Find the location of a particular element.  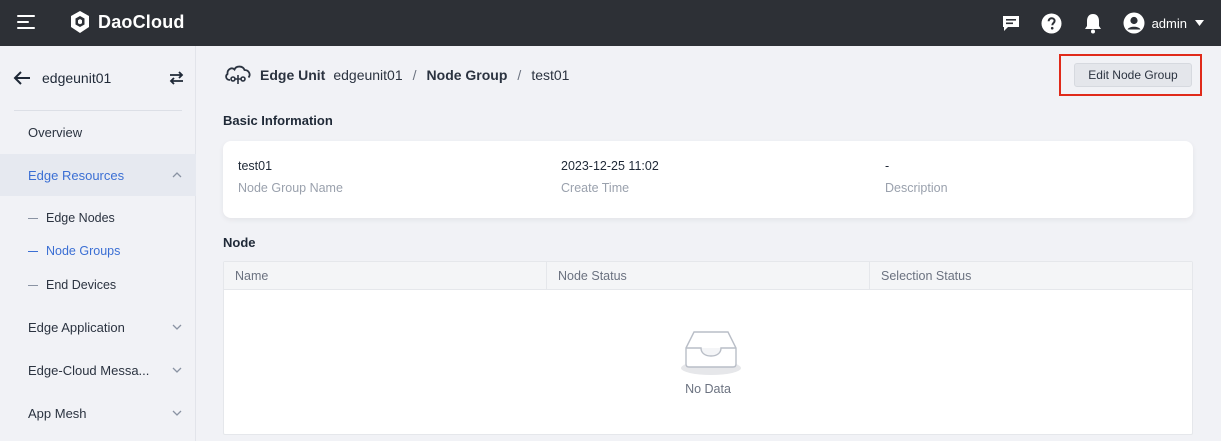

sidebar-item-label: Edge Resources is located at coordinates (76, 175).